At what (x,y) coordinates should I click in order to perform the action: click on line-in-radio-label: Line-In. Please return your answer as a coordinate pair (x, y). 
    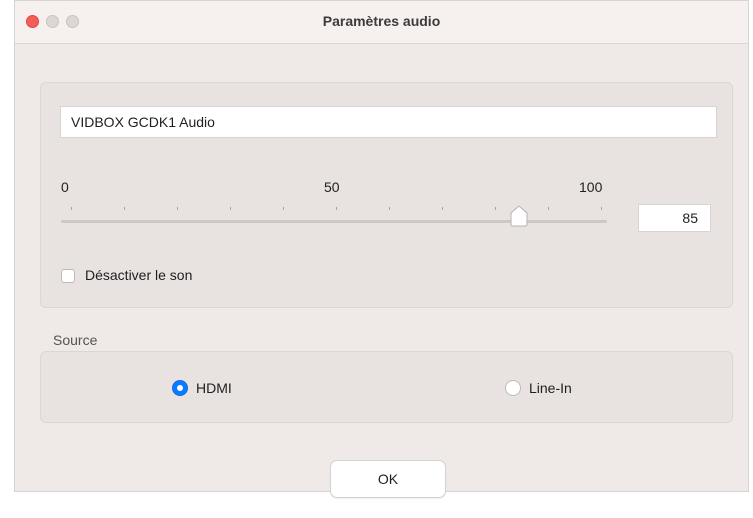
    Looking at the image, I should click on (550, 388).